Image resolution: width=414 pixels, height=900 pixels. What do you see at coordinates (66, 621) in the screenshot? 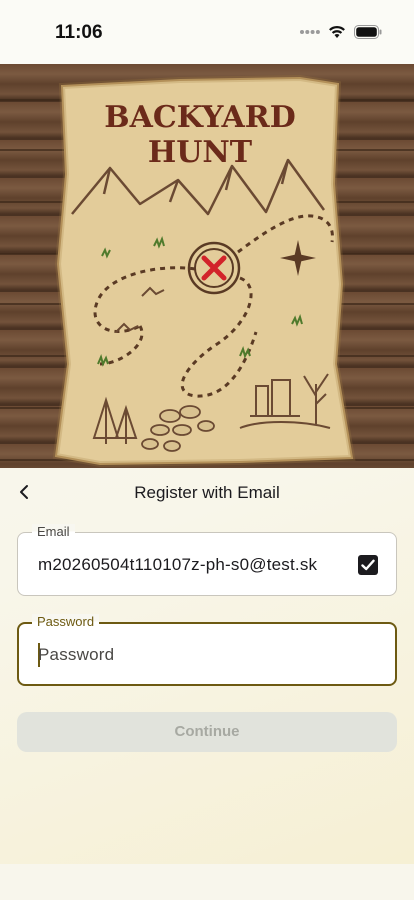
I see `password-label: Password` at bounding box center [66, 621].